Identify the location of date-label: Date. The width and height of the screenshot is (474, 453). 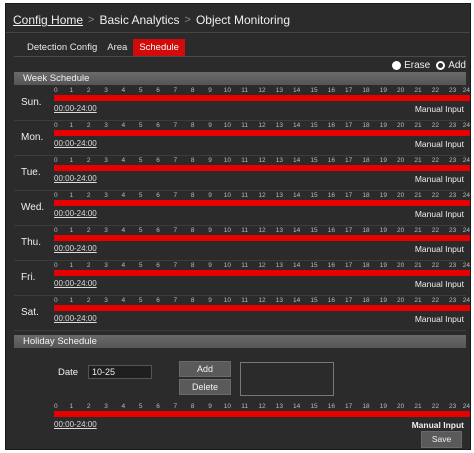
(68, 372).